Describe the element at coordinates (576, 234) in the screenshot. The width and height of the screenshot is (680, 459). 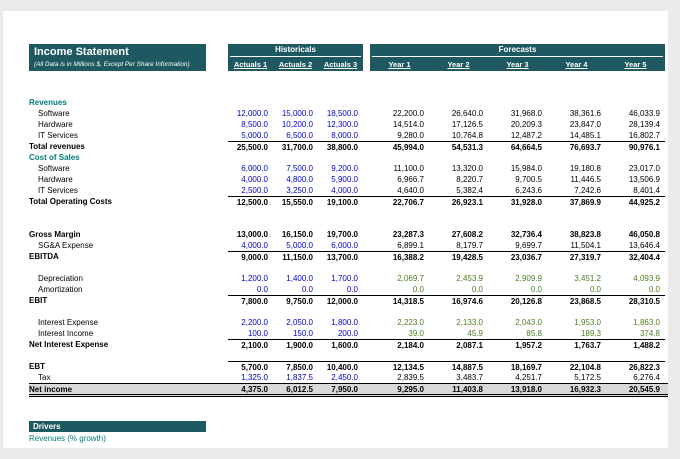
I see `value-cell: 38,823.8` at that location.